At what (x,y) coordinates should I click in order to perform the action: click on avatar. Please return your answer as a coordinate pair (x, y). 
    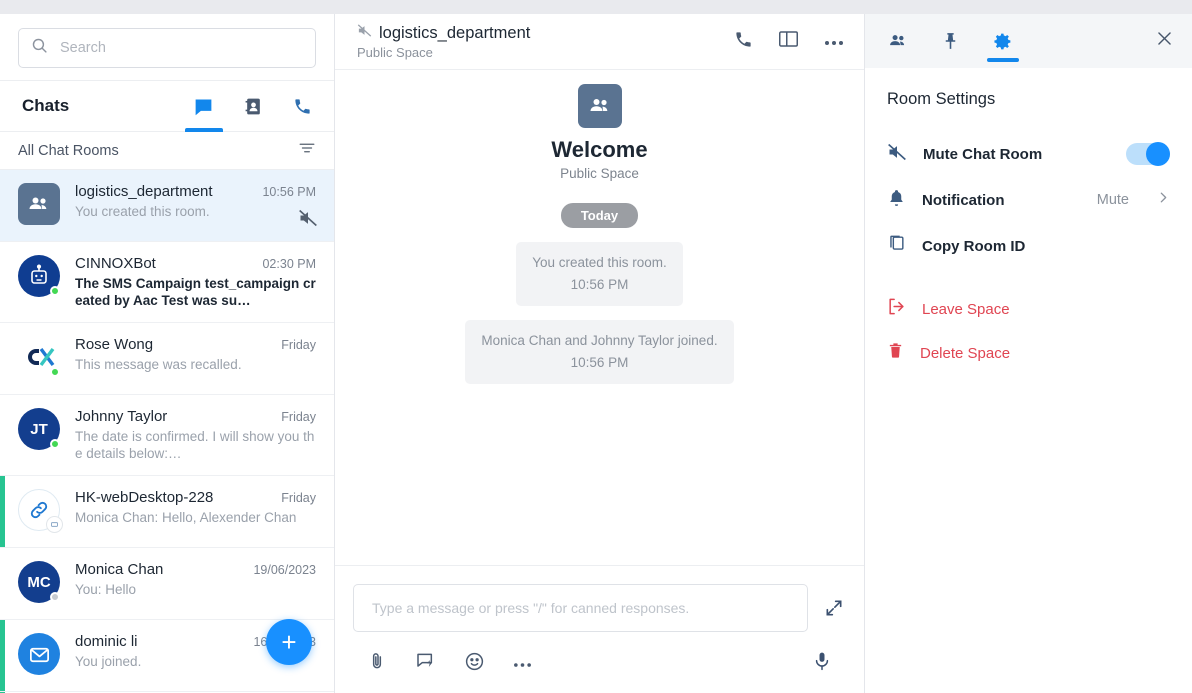
    Looking at the image, I should click on (39, 654).